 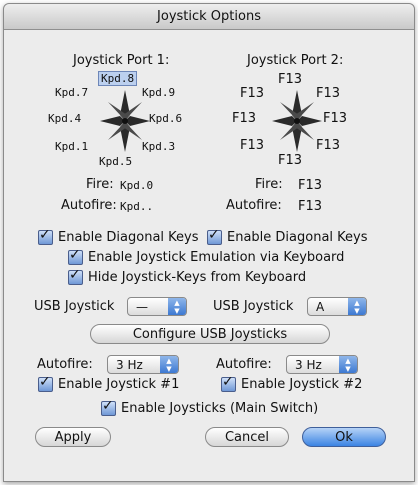 I want to click on port2-key-right: F13, so click(x=335, y=118).